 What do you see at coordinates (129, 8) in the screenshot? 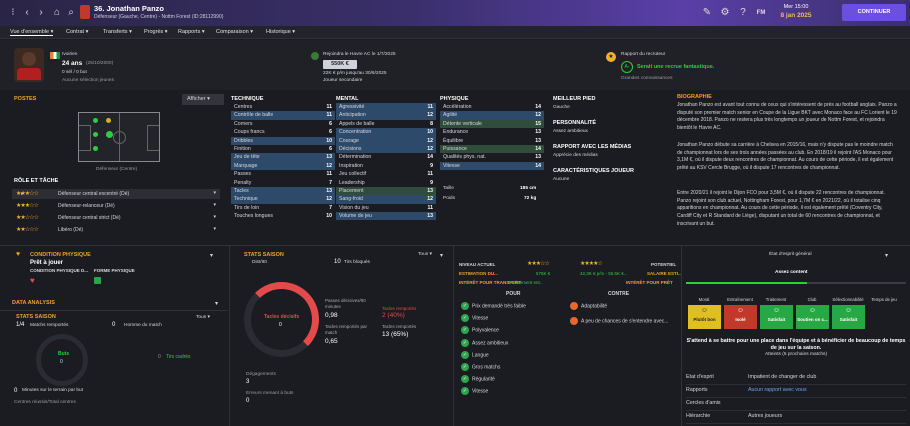
I see `page-title: 36. Jonathan Panzo` at bounding box center [129, 8].